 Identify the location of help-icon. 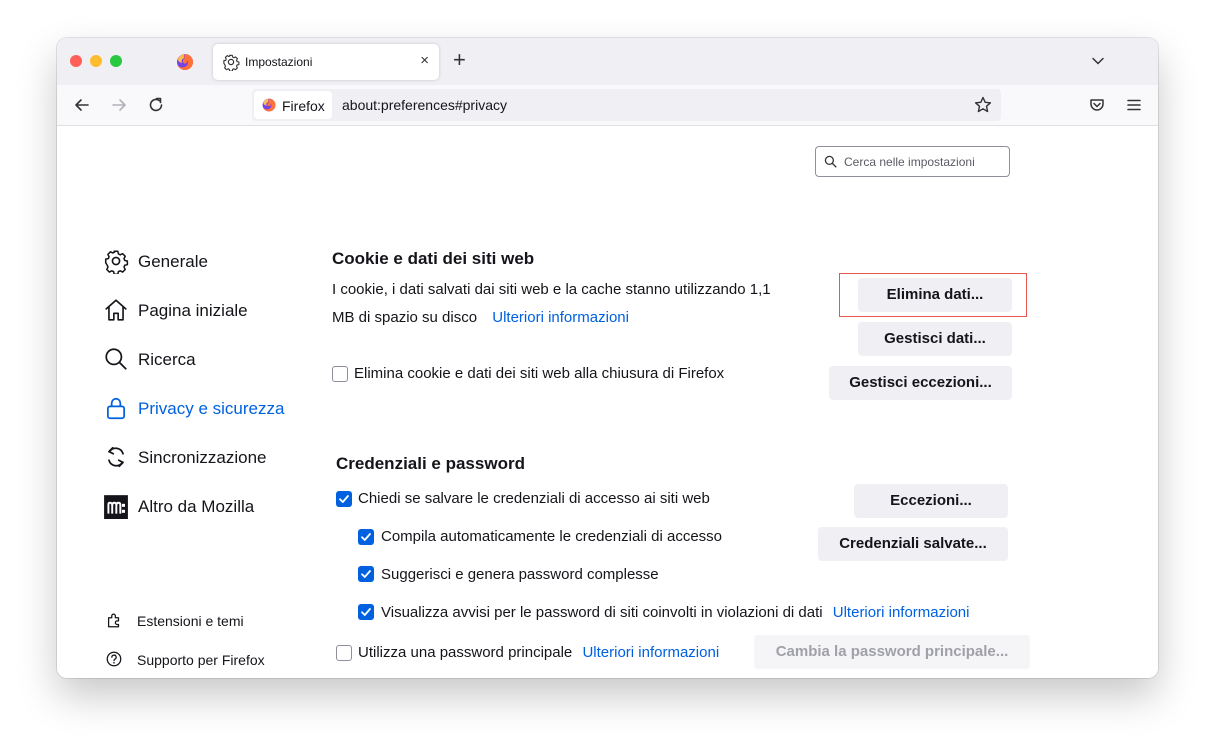
(114, 659).